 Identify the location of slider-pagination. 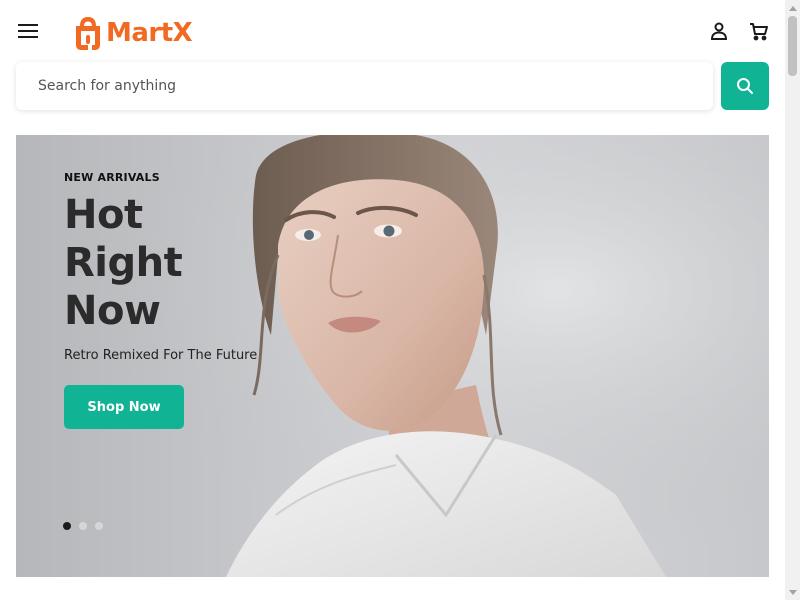
(83, 526).